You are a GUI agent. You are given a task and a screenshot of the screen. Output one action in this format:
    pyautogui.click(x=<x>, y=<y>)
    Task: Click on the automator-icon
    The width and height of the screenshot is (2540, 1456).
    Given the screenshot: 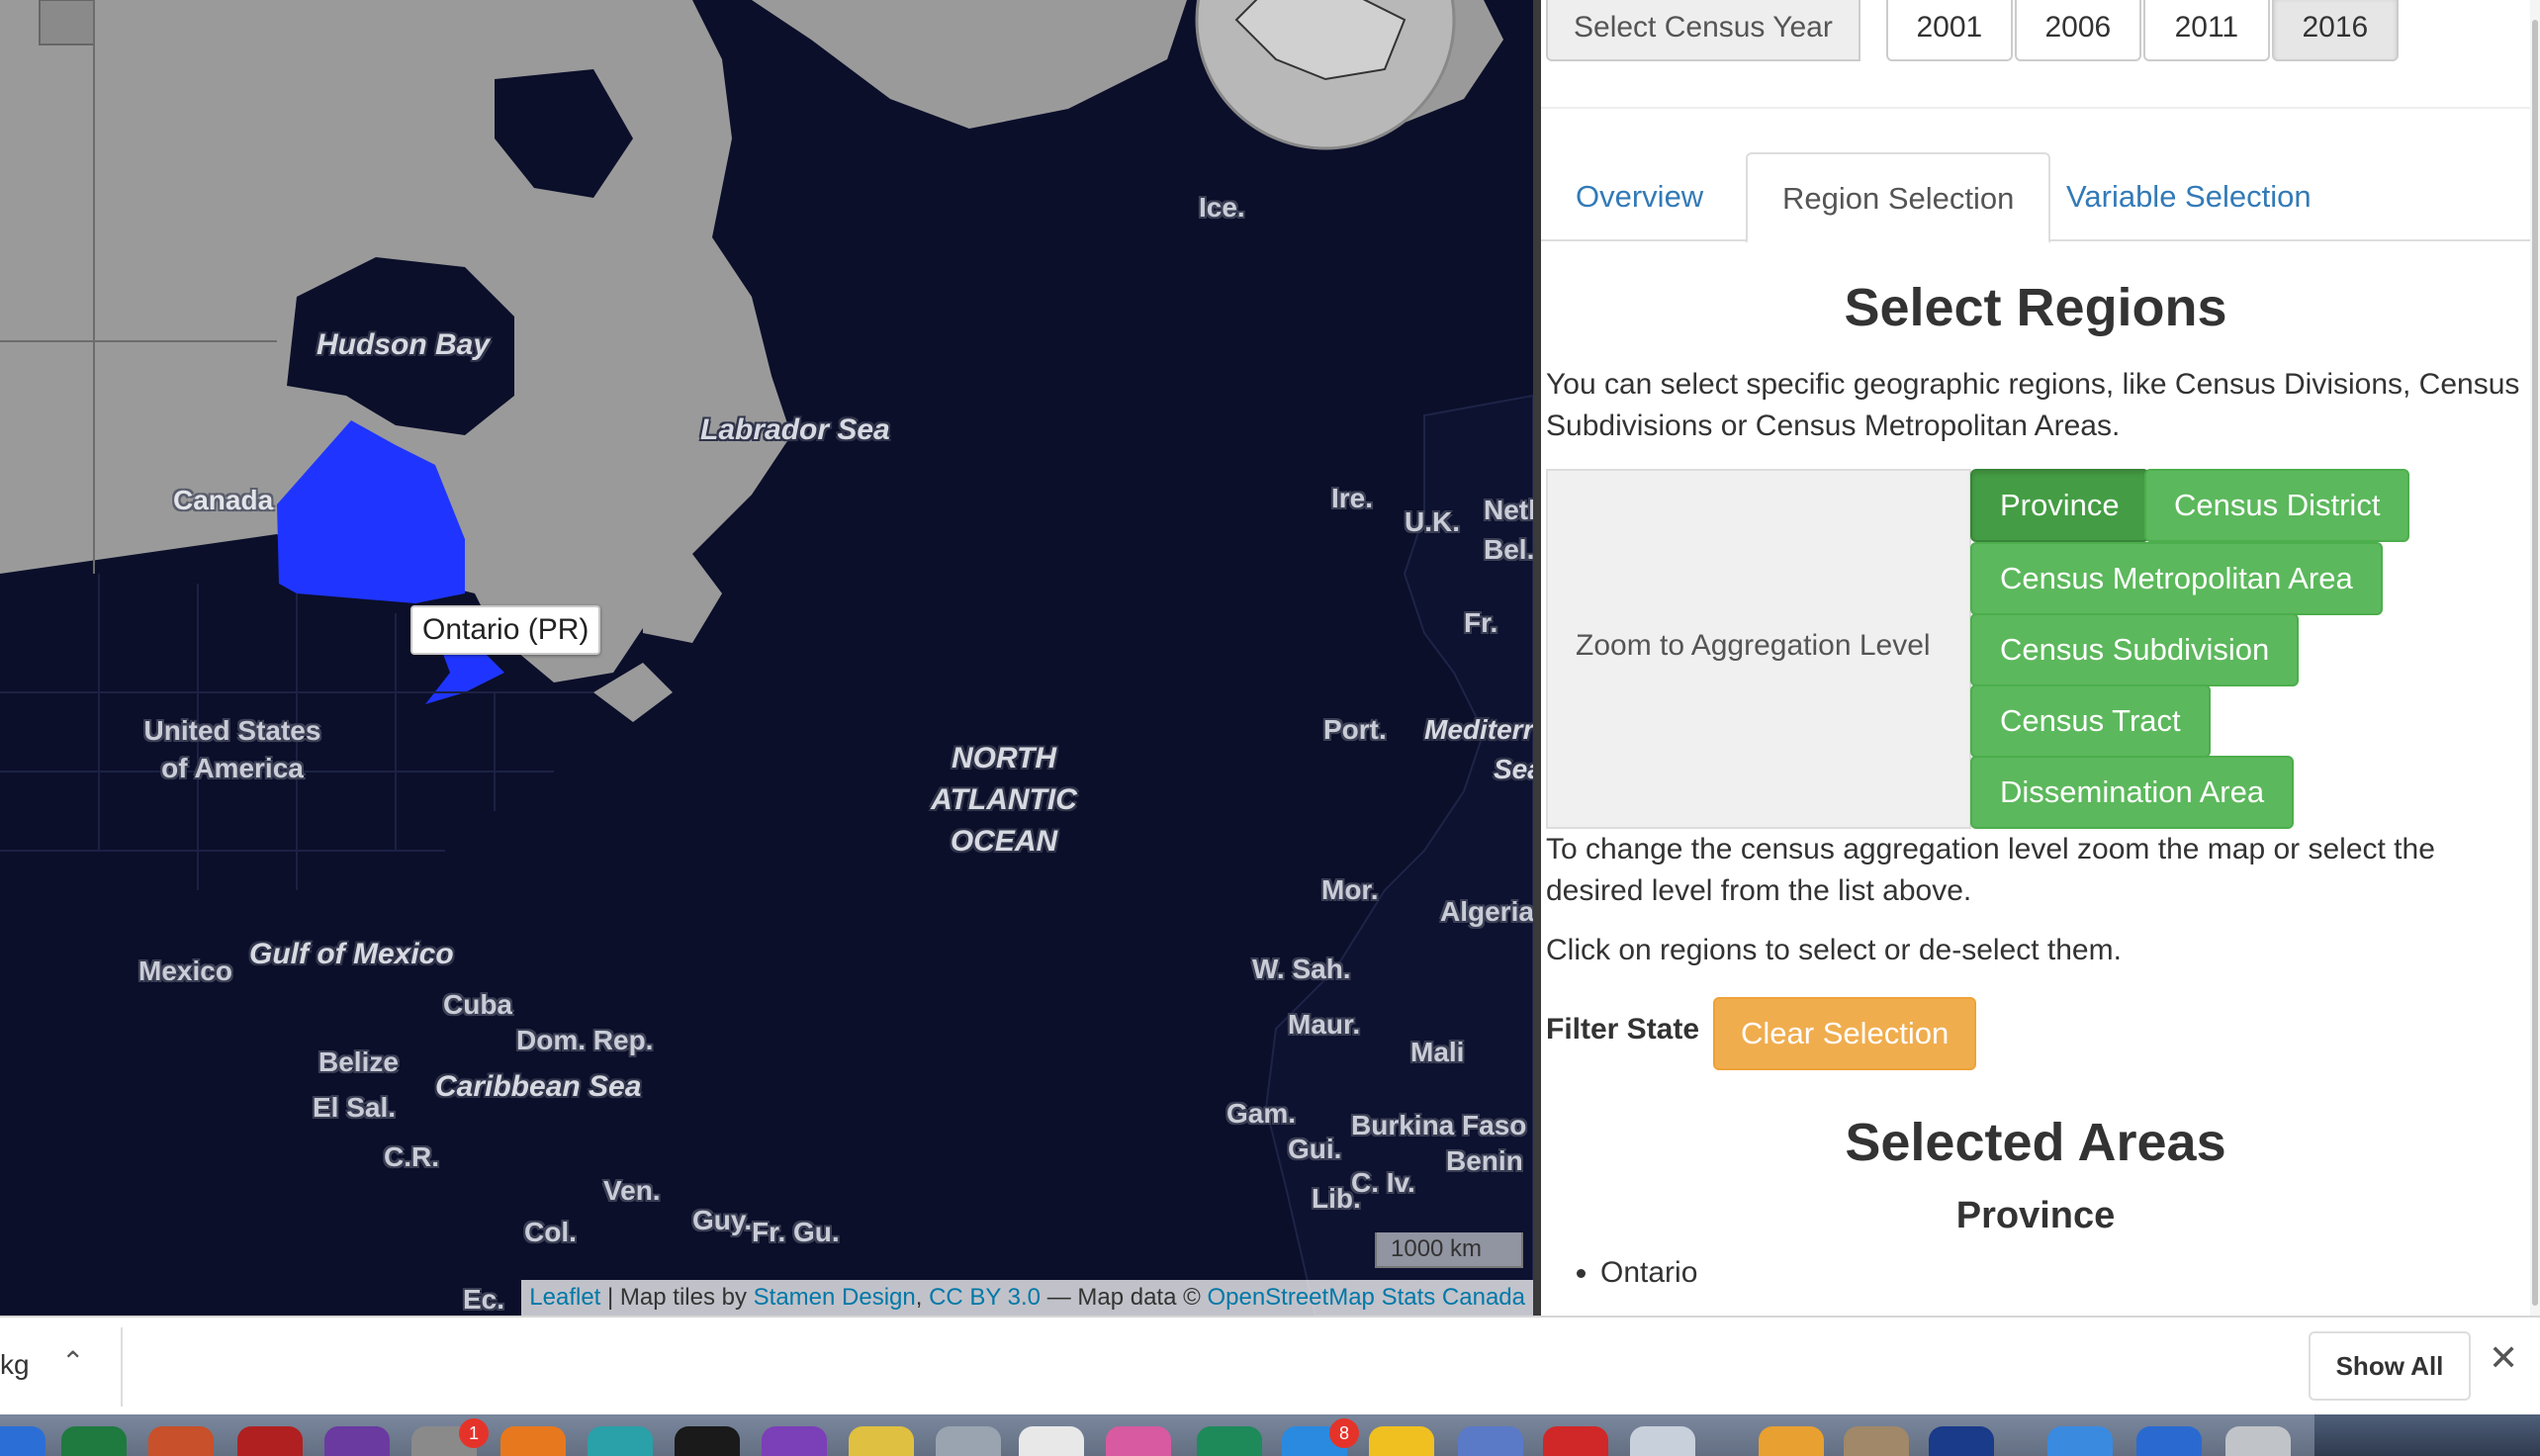 What is the action you would take?
    pyautogui.click(x=1663, y=1441)
    